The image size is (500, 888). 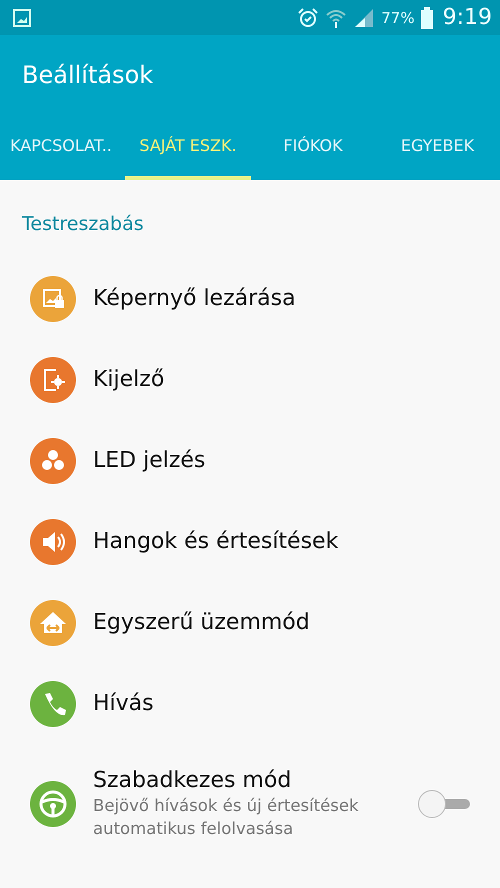 What do you see at coordinates (398, 17) in the screenshot?
I see `battery-percentage: 77%` at bounding box center [398, 17].